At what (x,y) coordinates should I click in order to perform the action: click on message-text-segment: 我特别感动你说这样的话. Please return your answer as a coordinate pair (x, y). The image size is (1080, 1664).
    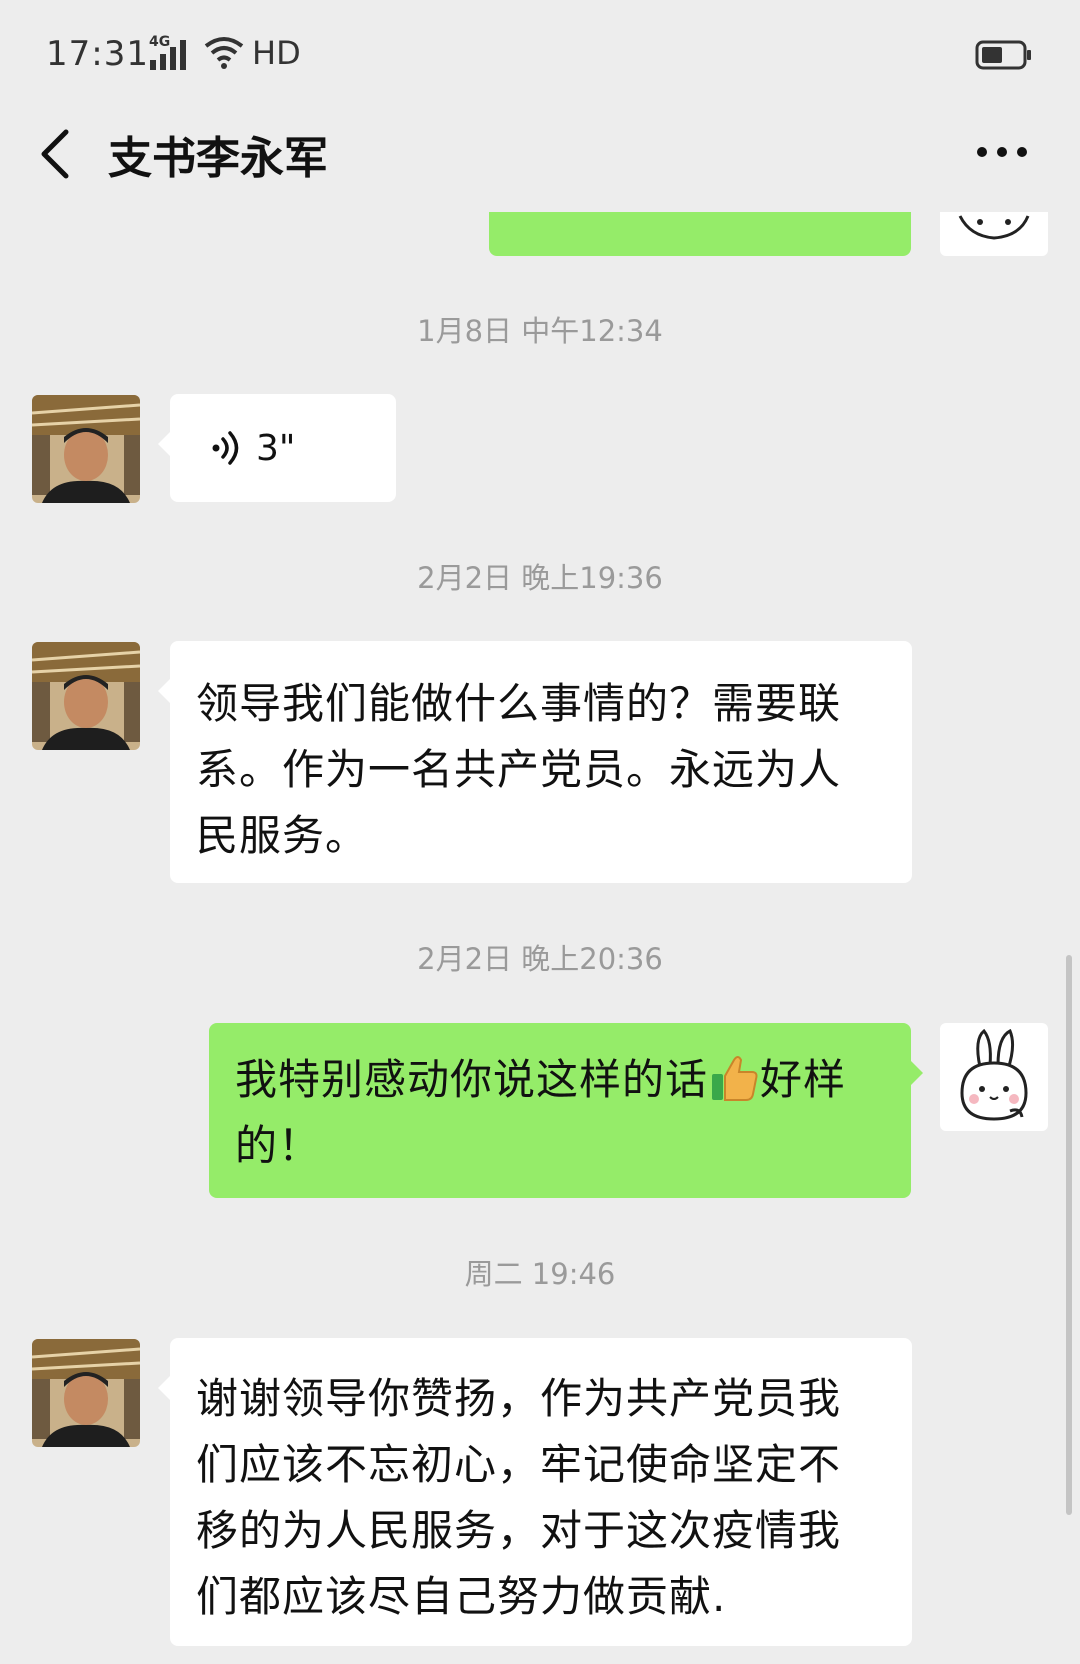
    Looking at the image, I should click on (472, 1079).